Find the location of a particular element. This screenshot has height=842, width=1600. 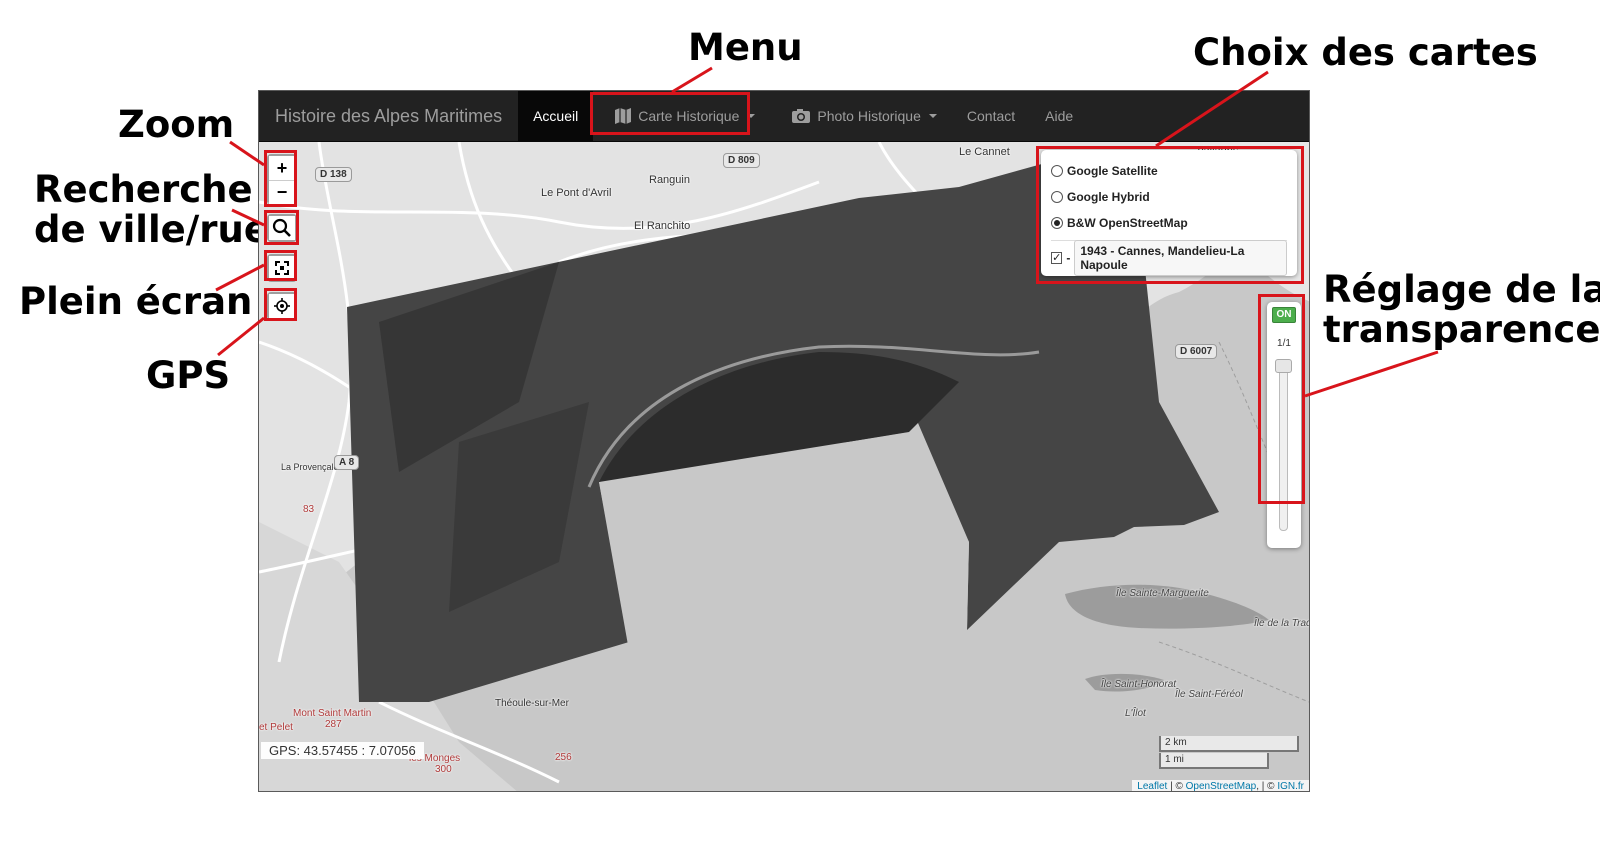

overlay-layer-1943: ✓ - 1943 - Cannes, Mandelieu-La Napoule is located at coordinates (1169, 258).